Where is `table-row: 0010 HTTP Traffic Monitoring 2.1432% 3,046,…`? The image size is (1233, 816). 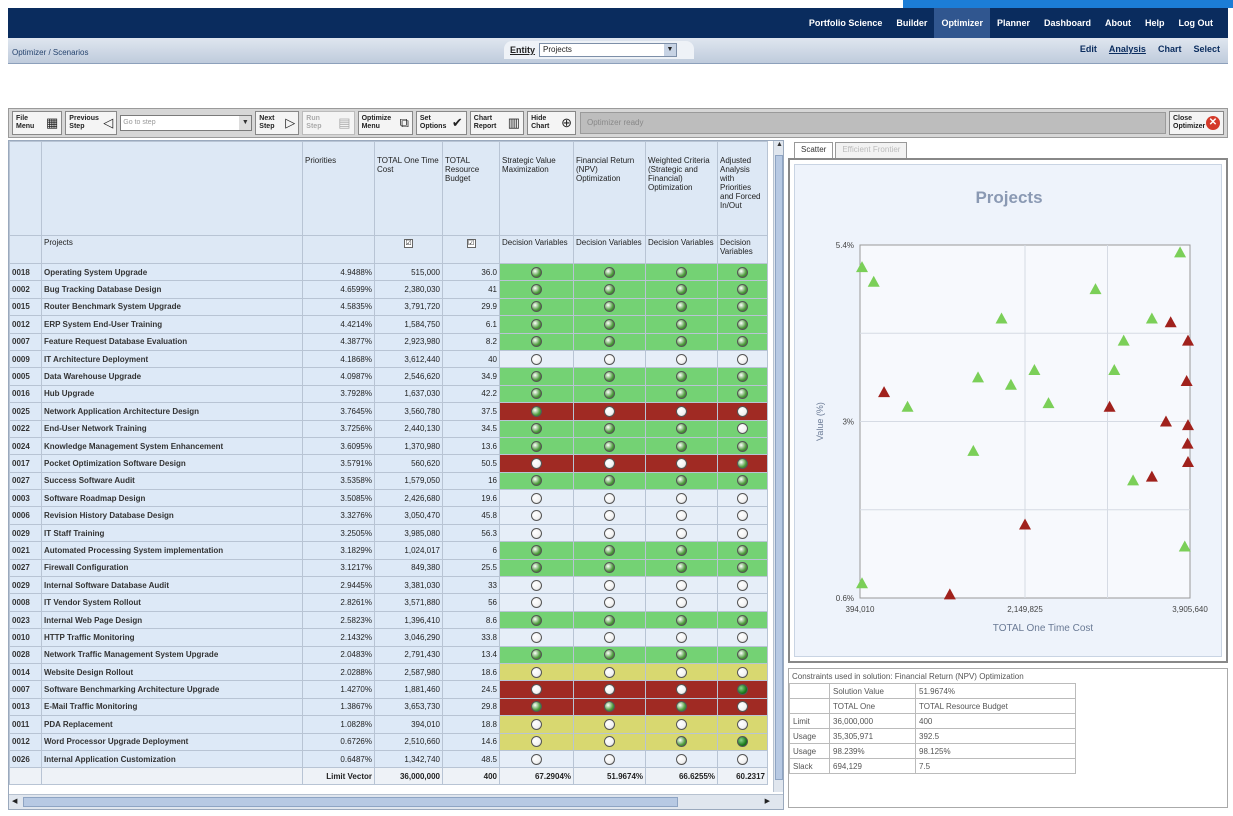 table-row: 0010 HTTP Traffic Monitoring 2.1432% 3,046,… is located at coordinates (388, 637).